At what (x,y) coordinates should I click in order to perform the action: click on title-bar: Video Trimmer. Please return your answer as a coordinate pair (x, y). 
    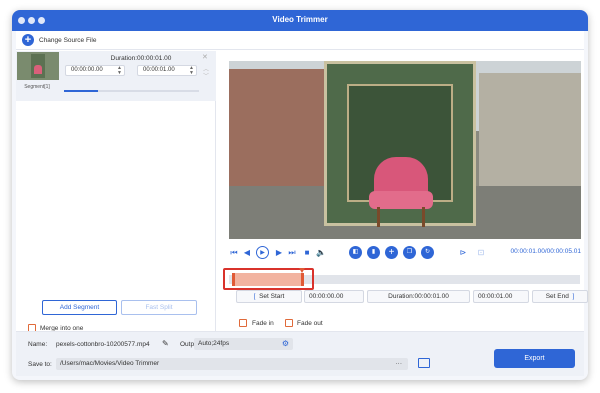
    Looking at the image, I should click on (300, 20).